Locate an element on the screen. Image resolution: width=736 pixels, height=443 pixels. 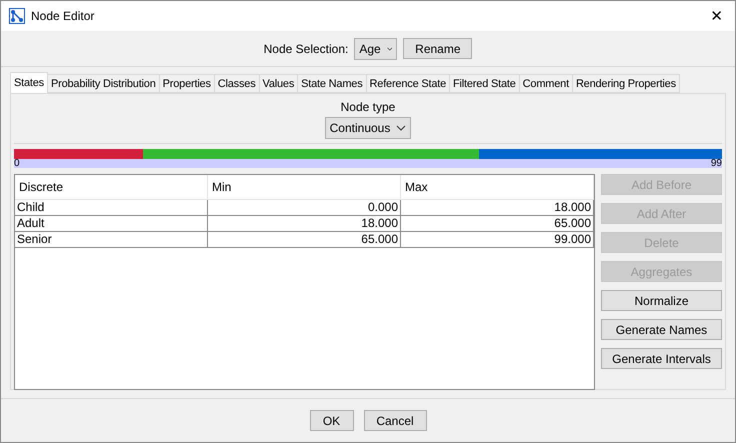
tab: Classes is located at coordinates (237, 83).